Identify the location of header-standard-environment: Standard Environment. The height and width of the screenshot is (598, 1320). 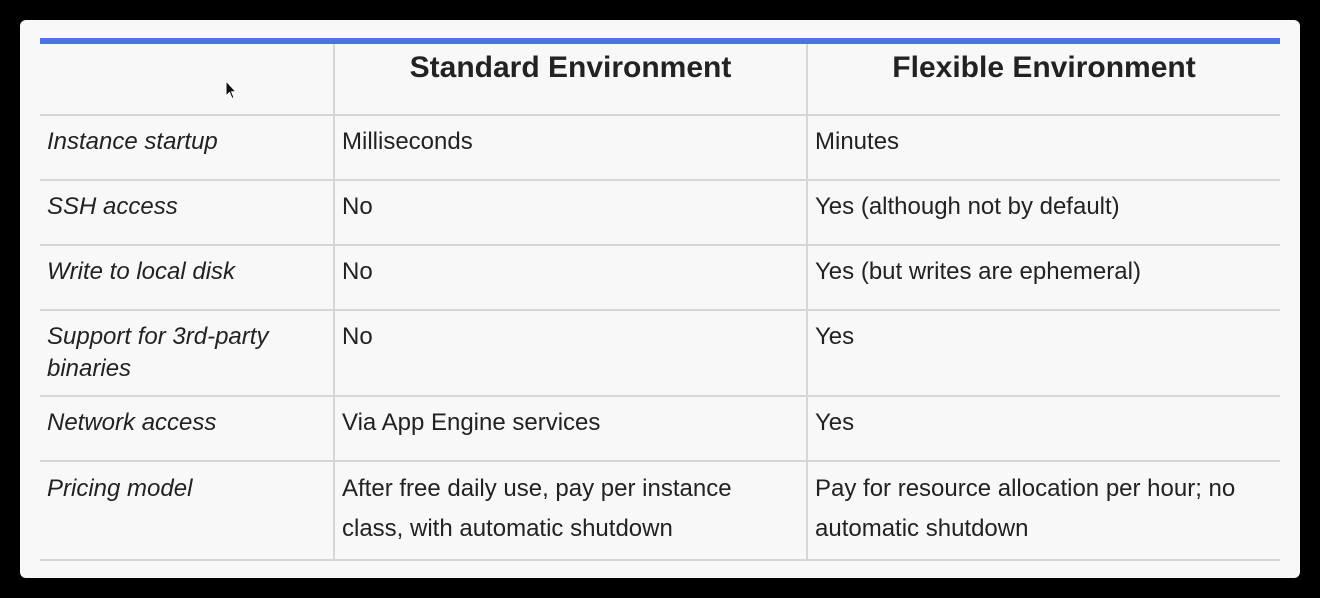
(570, 78).